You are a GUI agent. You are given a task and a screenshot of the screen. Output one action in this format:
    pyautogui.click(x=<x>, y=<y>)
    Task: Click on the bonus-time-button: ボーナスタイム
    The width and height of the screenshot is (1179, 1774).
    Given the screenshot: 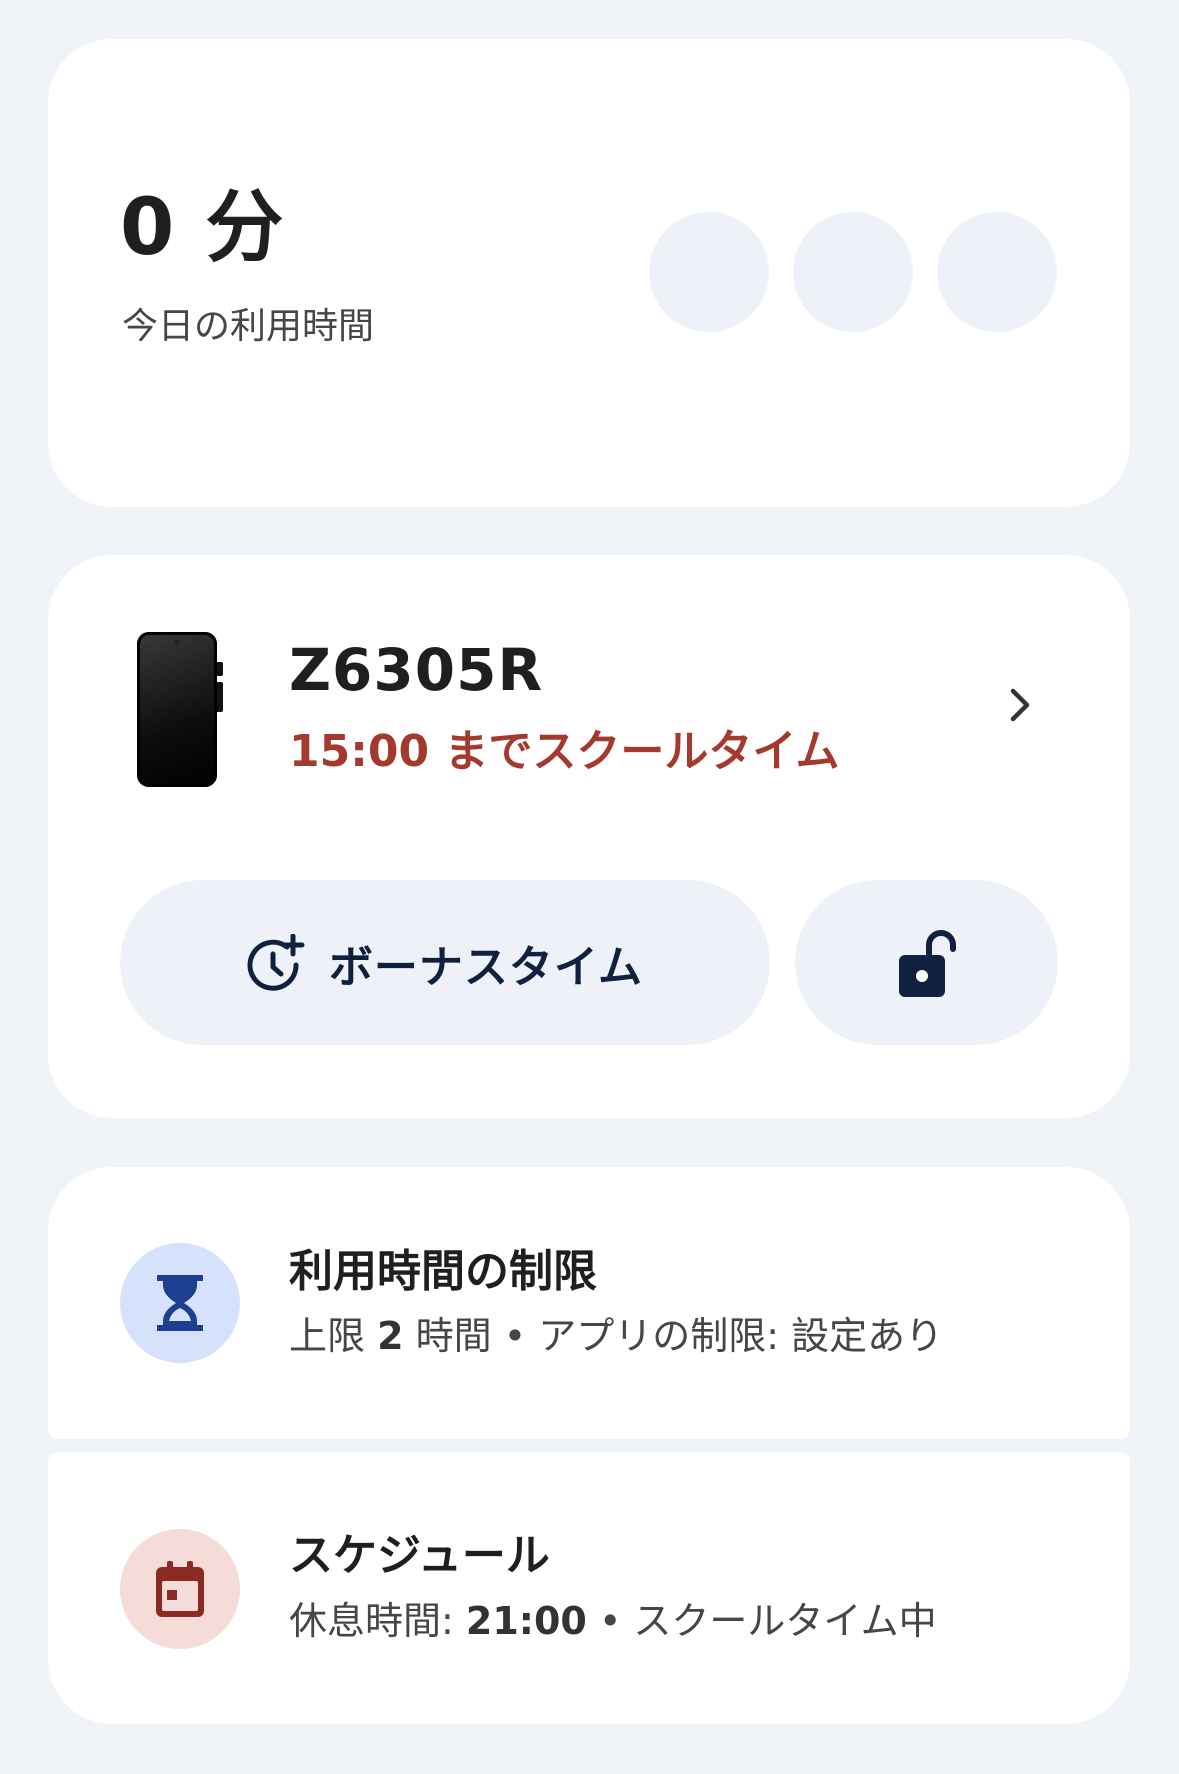 What is the action you would take?
    pyautogui.click(x=445, y=962)
    